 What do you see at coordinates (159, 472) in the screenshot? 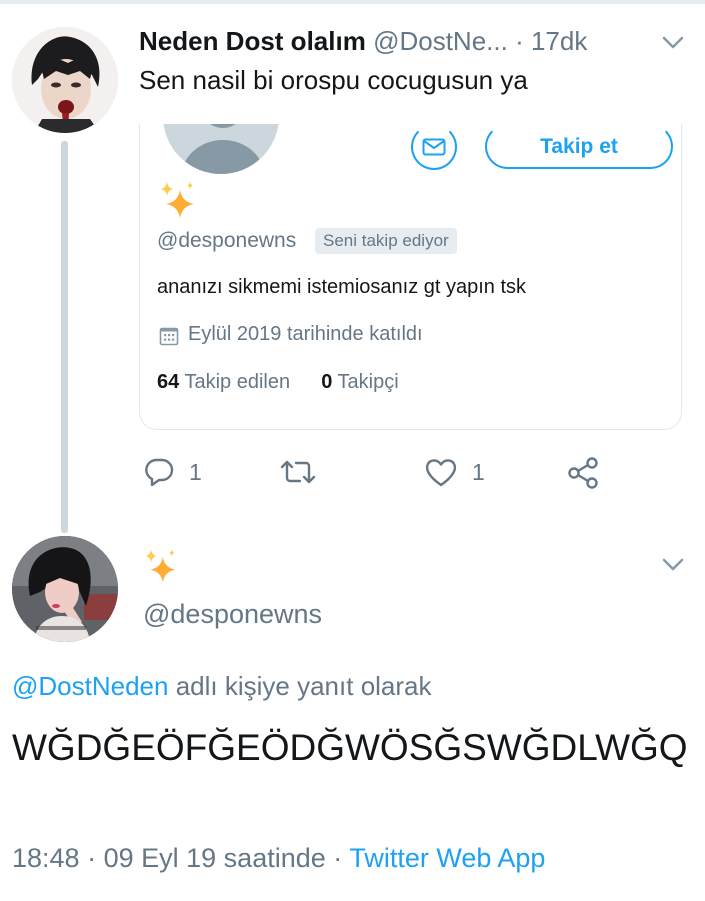
I see `reply-bubble-icon` at bounding box center [159, 472].